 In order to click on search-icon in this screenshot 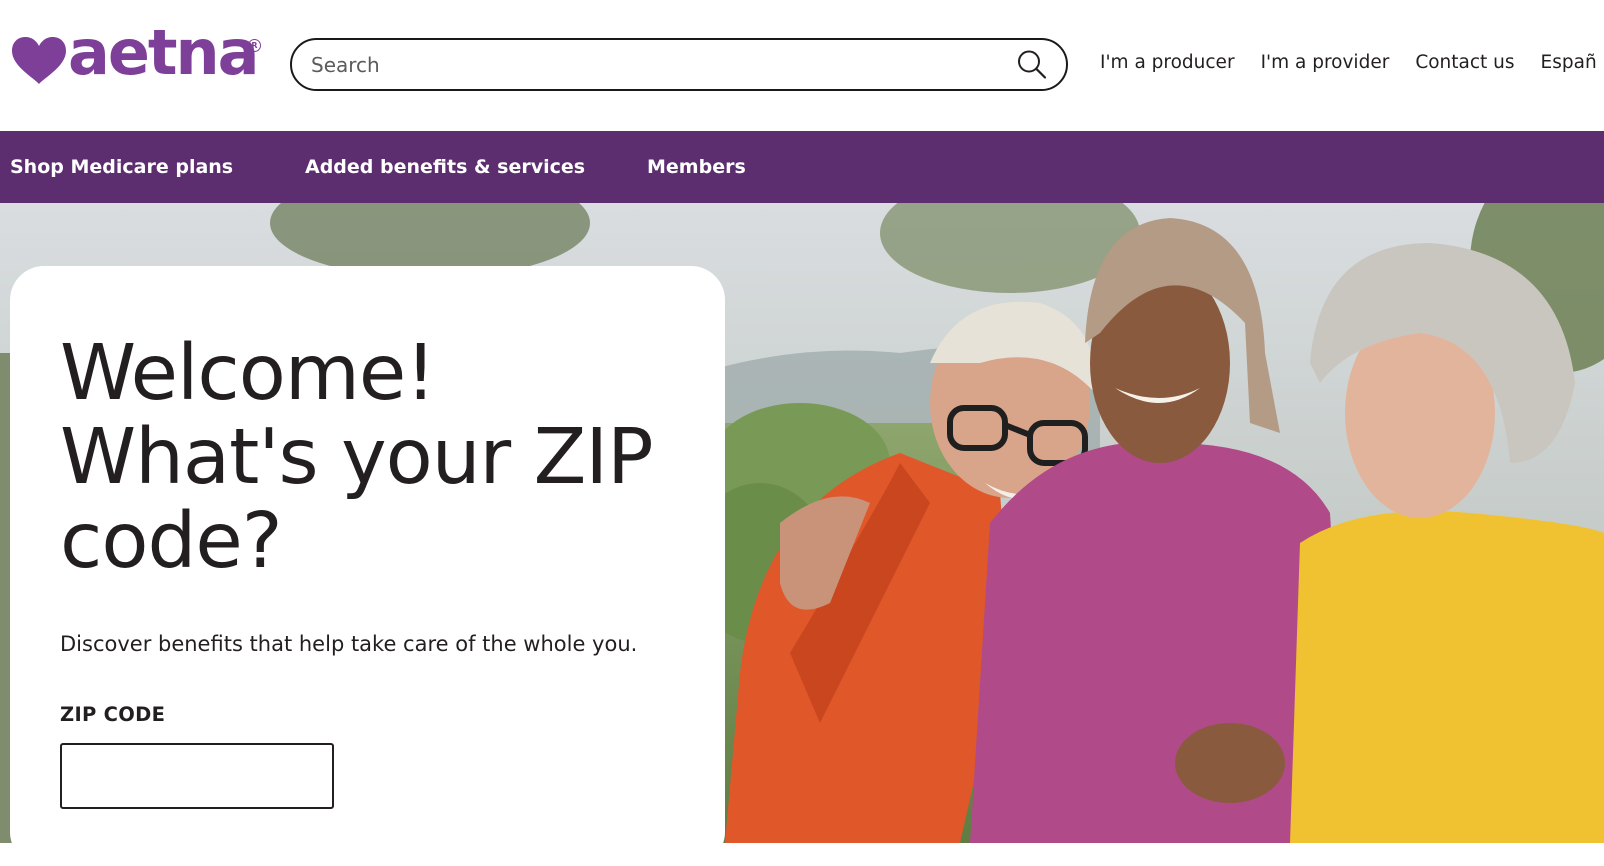, I will do `click(1032, 65)`.